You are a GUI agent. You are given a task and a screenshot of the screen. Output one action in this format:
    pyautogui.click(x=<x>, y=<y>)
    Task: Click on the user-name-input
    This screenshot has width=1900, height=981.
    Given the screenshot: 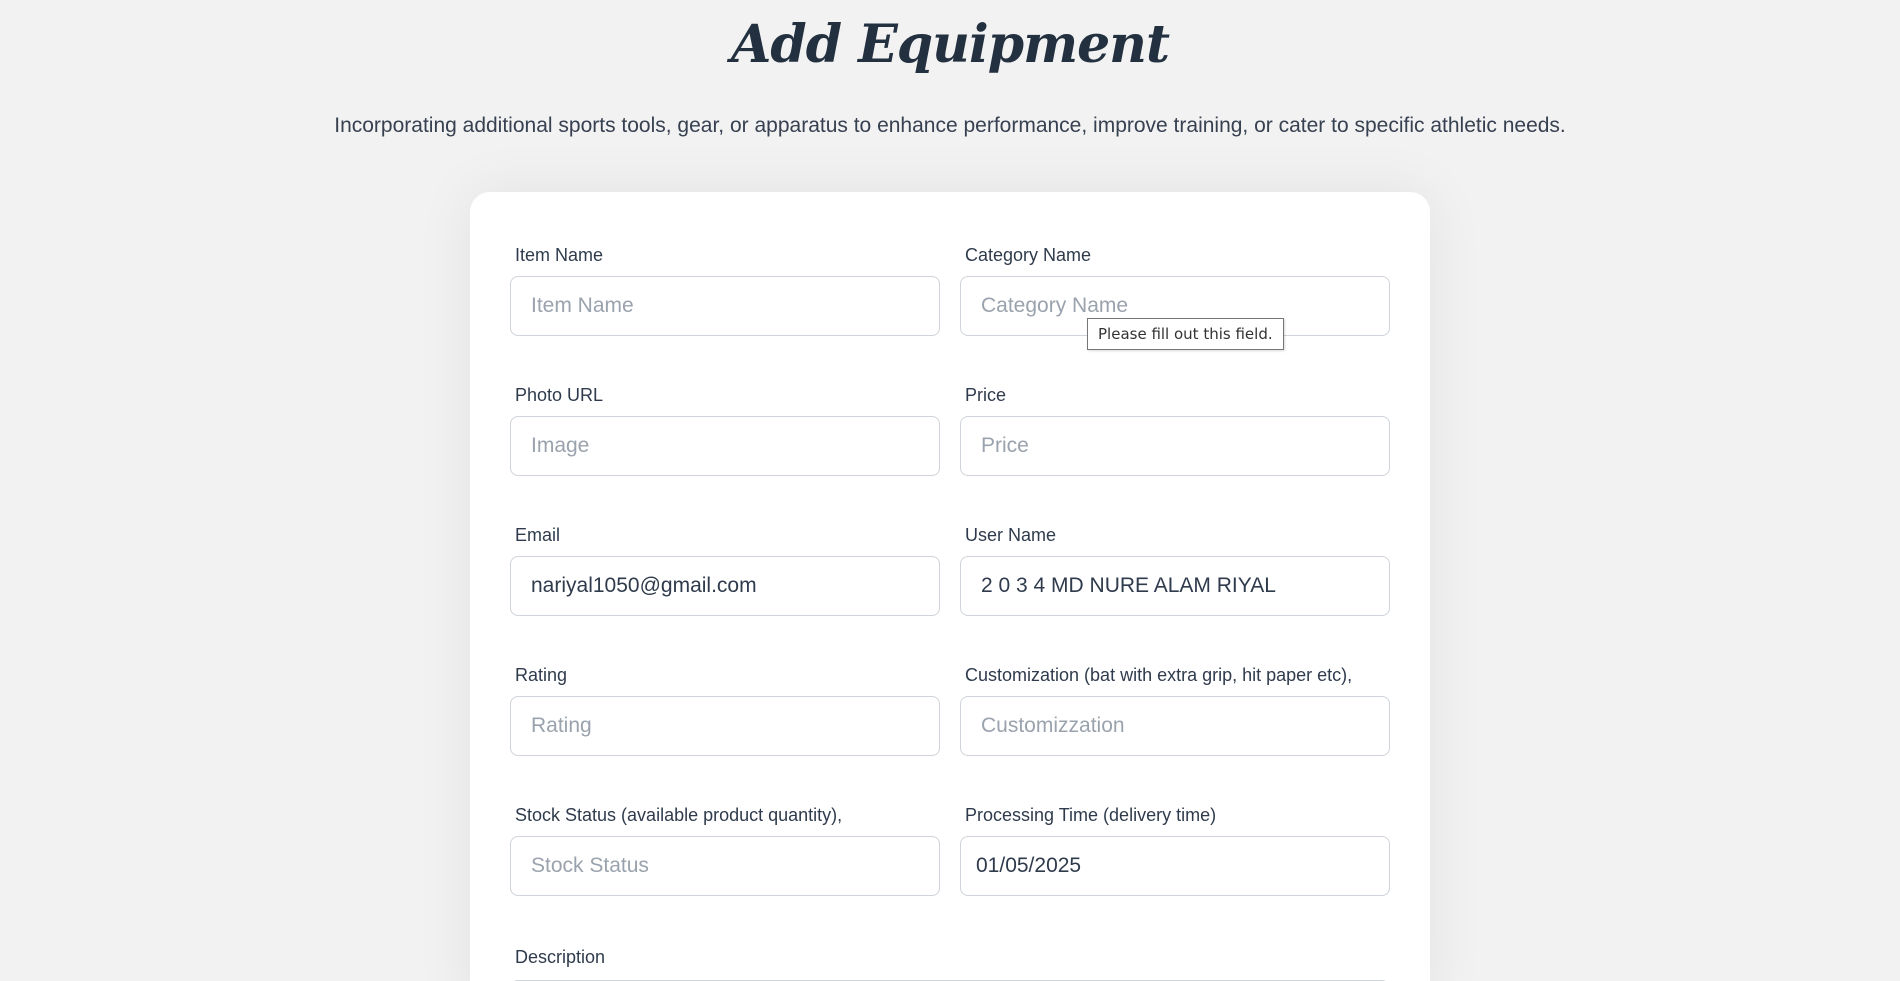 What is the action you would take?
    pyautogui.click(x=1175, y=586)
    